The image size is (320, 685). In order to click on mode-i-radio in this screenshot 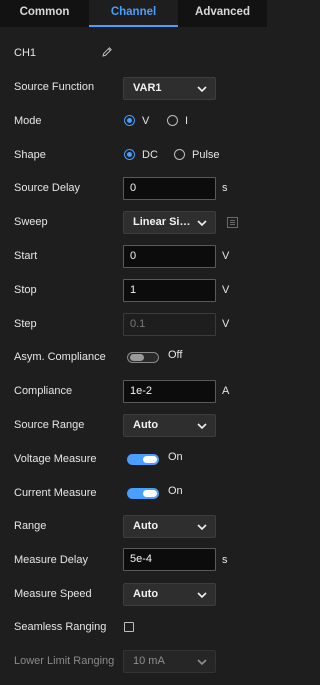, I will do `click(172, 120)`.